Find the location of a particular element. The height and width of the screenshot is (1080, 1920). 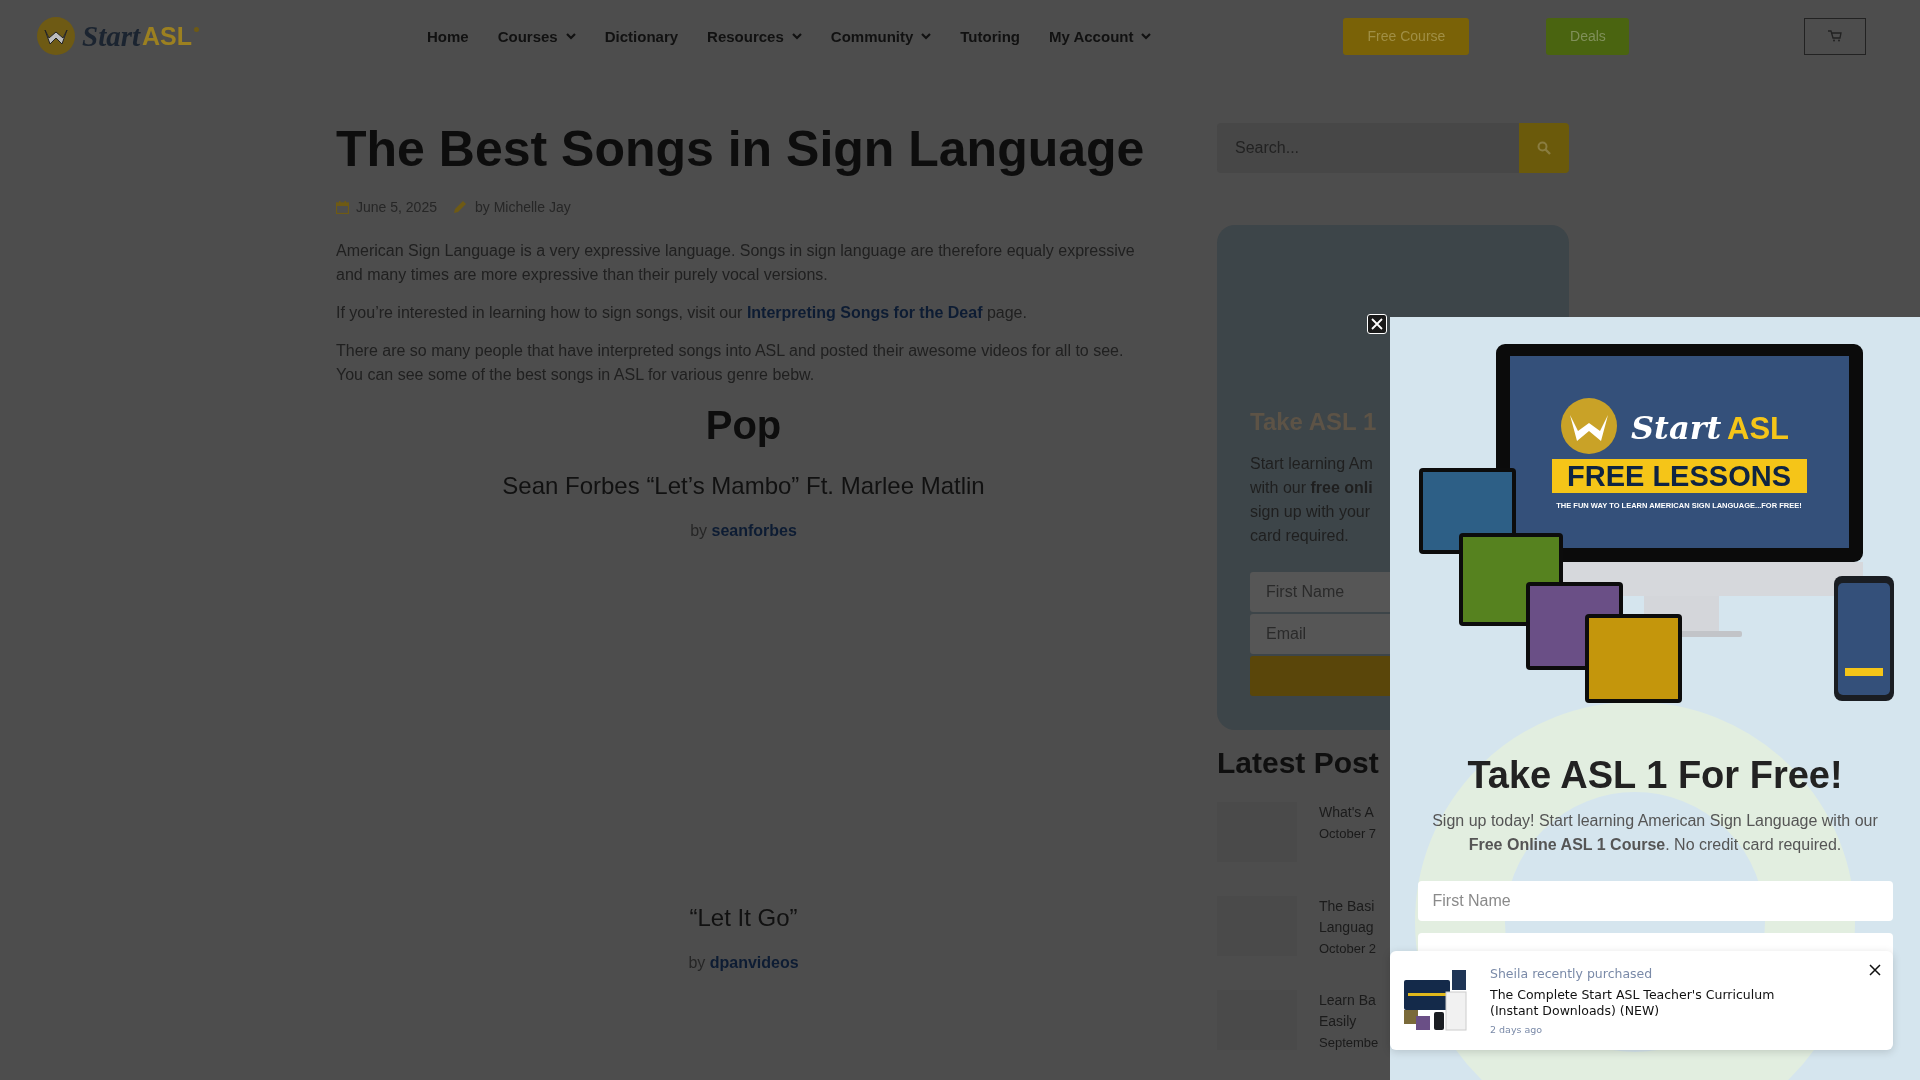

nav-link: Dictionary is located at coordinates (641, 36).